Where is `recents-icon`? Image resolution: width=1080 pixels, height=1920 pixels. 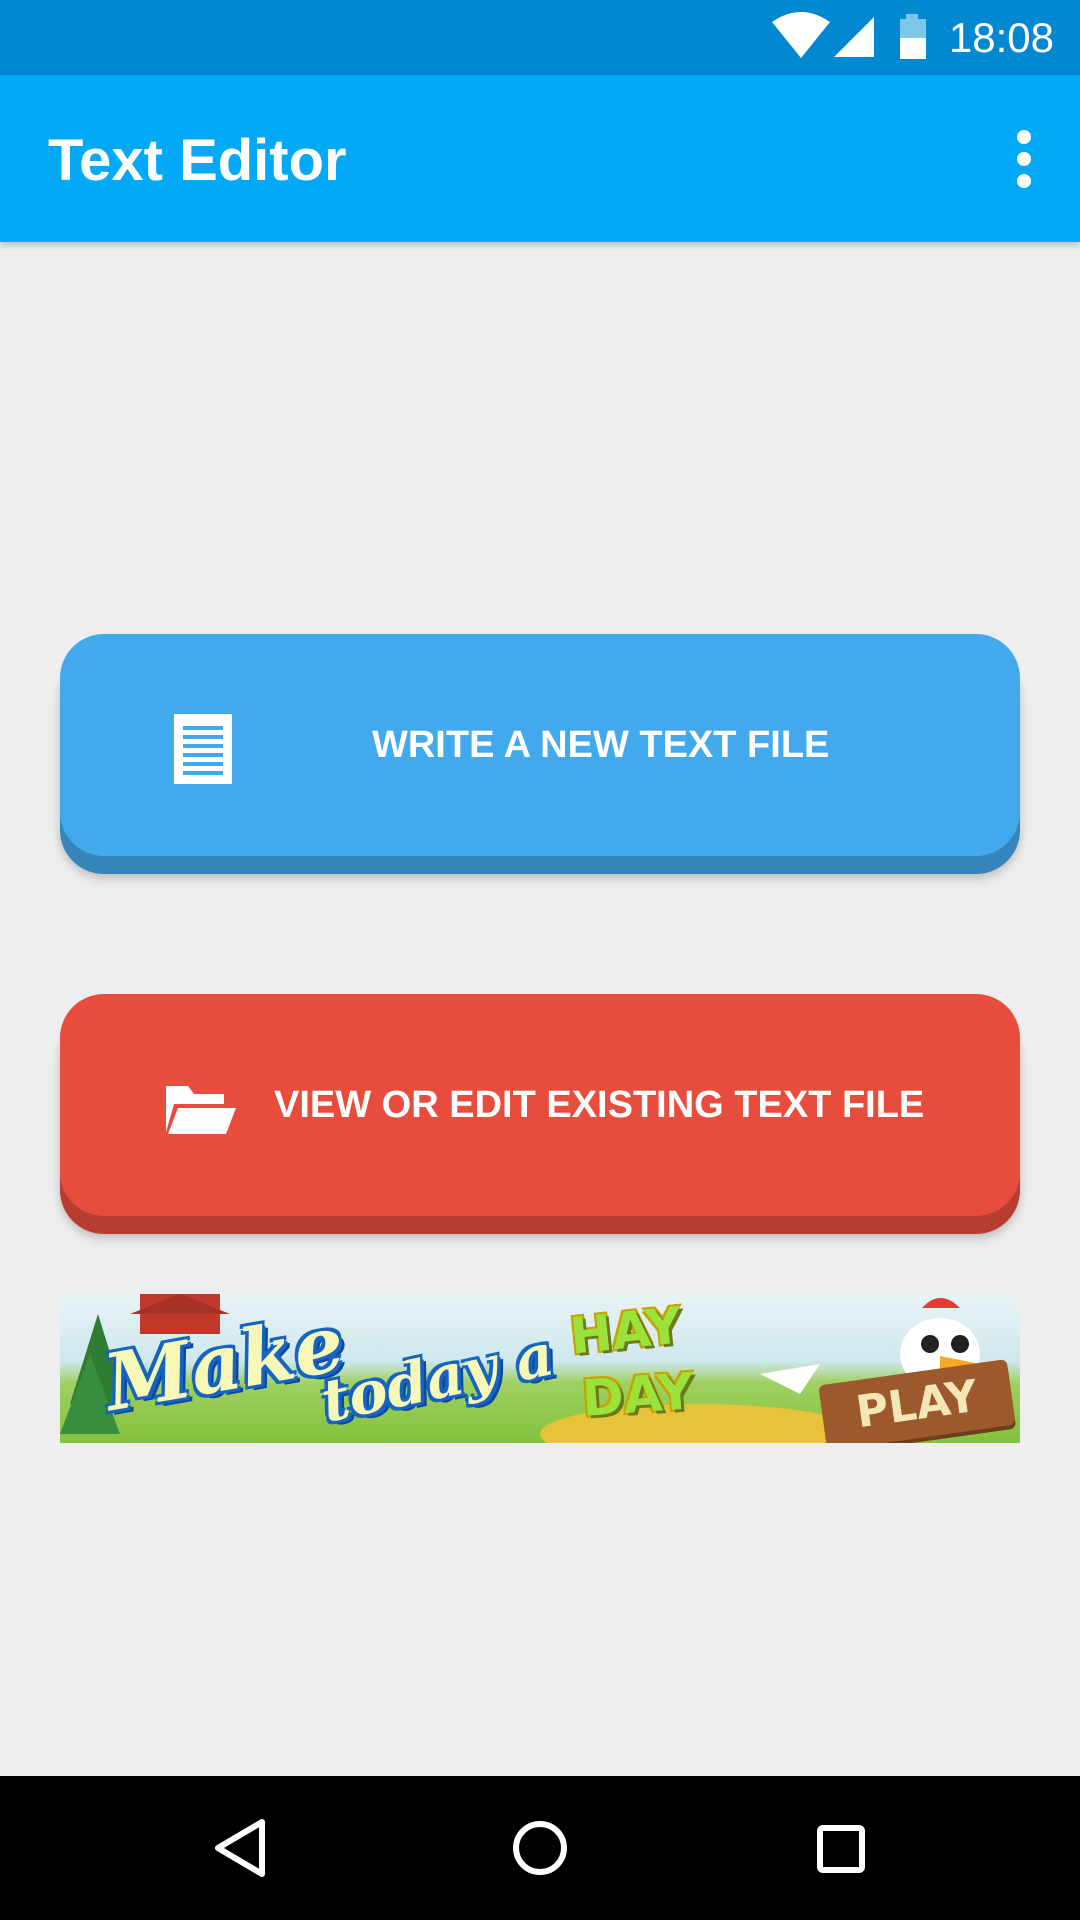 recents-icon is located at coordinates (840, 1848).